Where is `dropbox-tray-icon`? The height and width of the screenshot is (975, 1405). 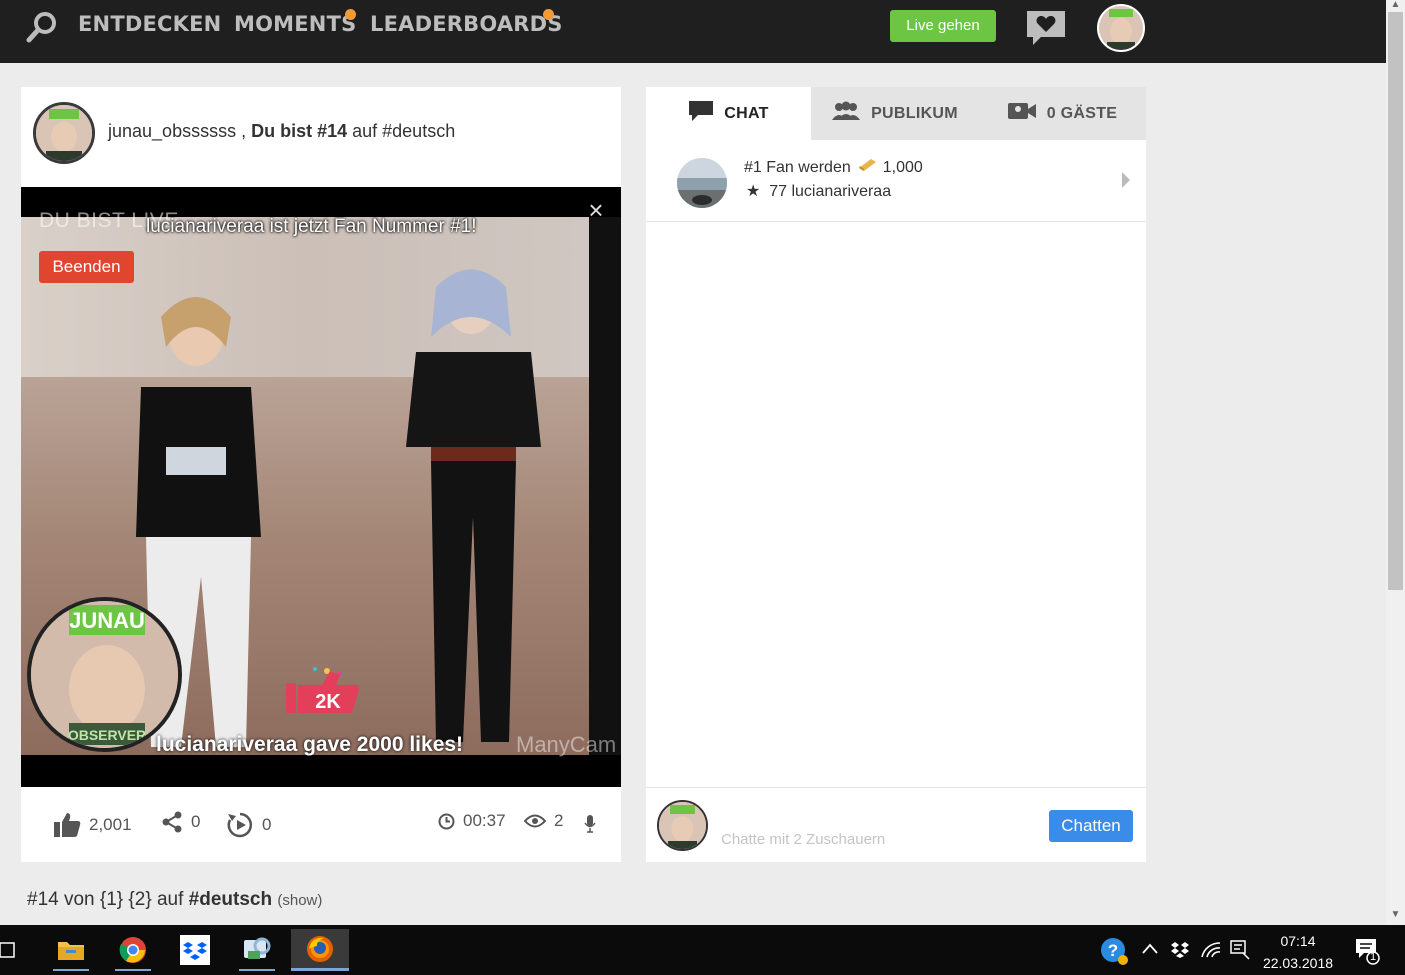 dropbox-tray-icon is located at coordinates (1180, 952).